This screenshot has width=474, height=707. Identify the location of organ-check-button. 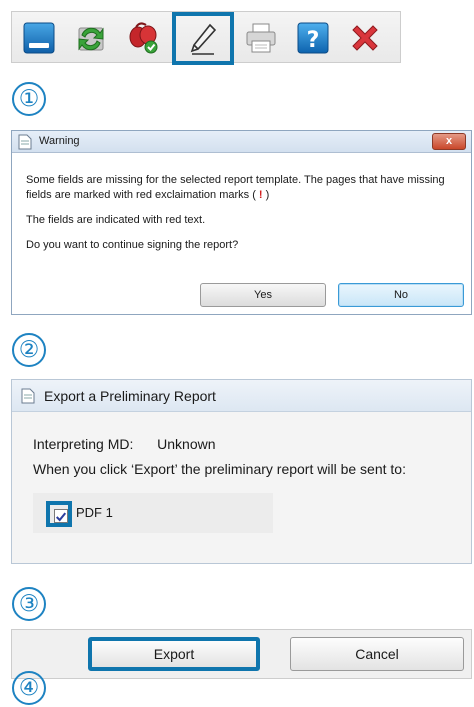
(143, 38).